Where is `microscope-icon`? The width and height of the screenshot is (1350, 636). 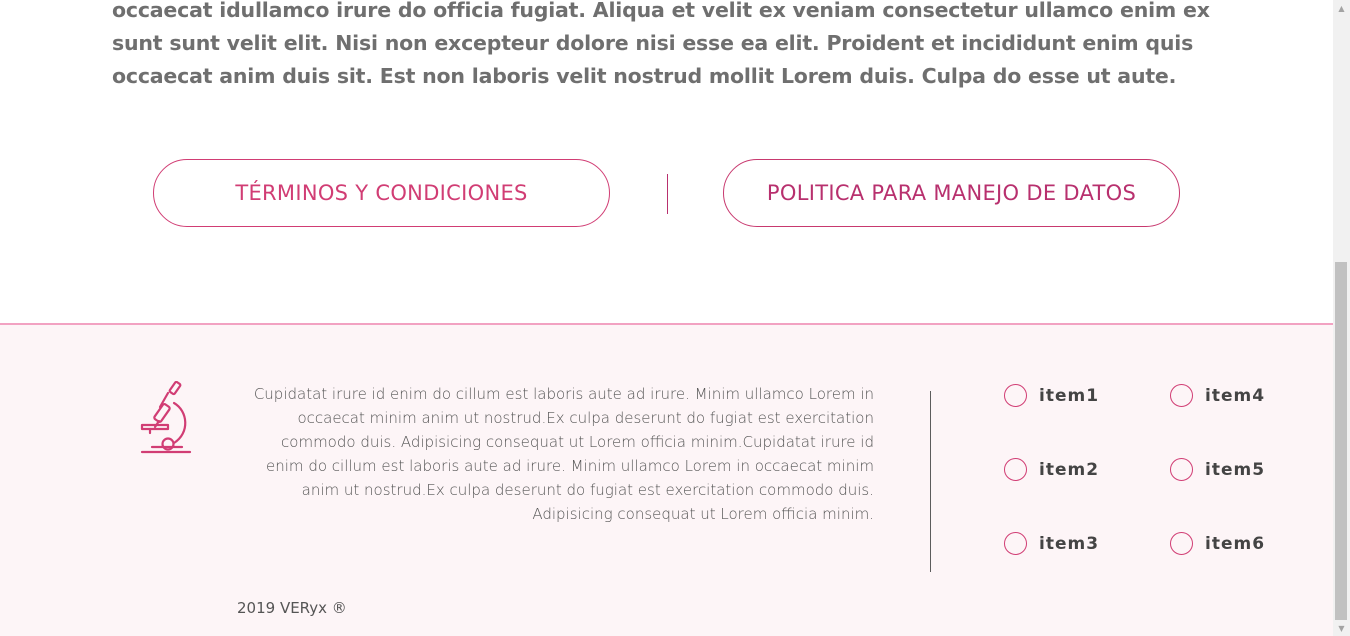
microscope-icon is located at coordinates (166, 418).